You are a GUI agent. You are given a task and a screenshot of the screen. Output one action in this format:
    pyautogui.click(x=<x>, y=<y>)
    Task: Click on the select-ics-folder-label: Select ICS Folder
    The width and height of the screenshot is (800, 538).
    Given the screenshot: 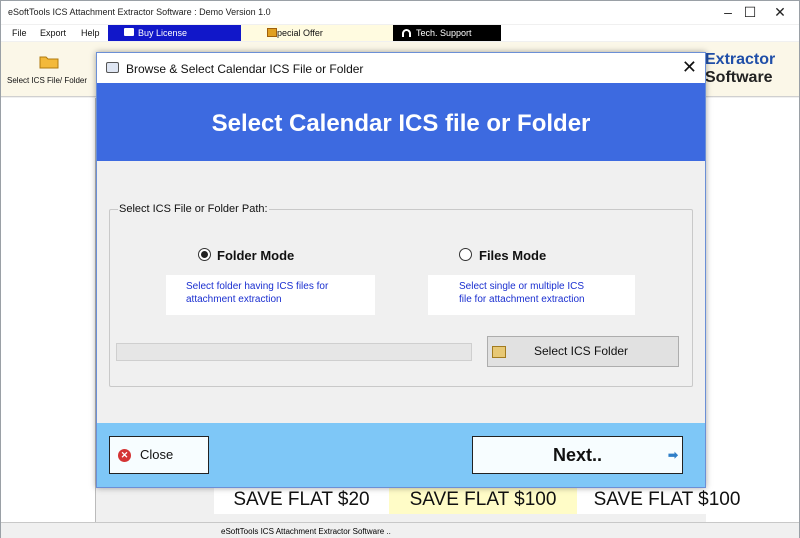 What is the action you would take?
    pyautogui.click(x=581, y=351)
    